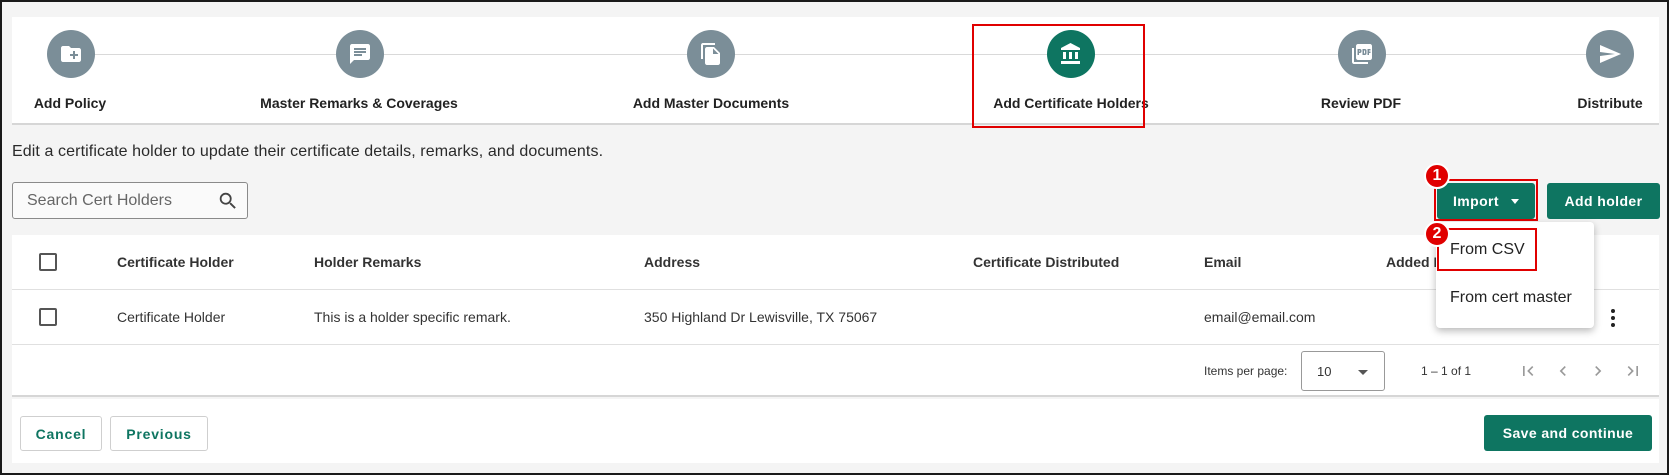 The height and width of the screenshot is (475, 1669). Describe the element at coordinates (71, 54) in the screenshot. I see `folder-plus-icon` at that location.